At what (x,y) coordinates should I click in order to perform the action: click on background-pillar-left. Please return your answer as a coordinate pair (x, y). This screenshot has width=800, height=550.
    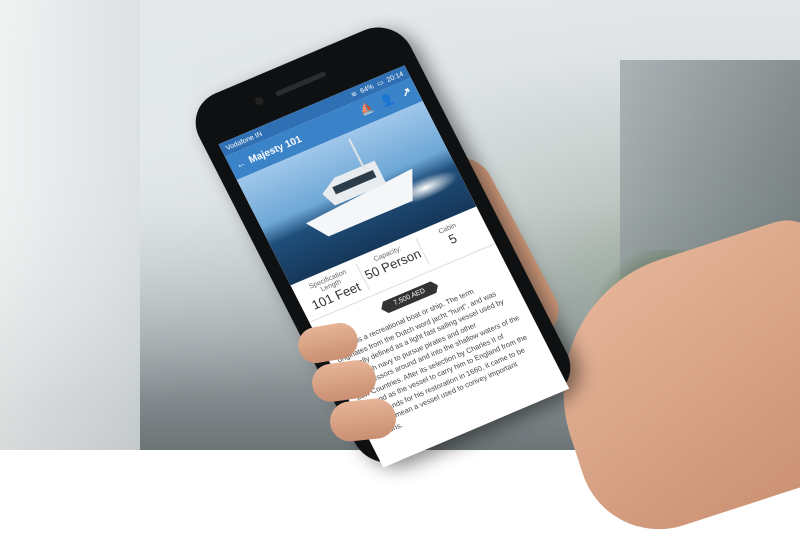
    Looking at the image, I should click on (70, 225).